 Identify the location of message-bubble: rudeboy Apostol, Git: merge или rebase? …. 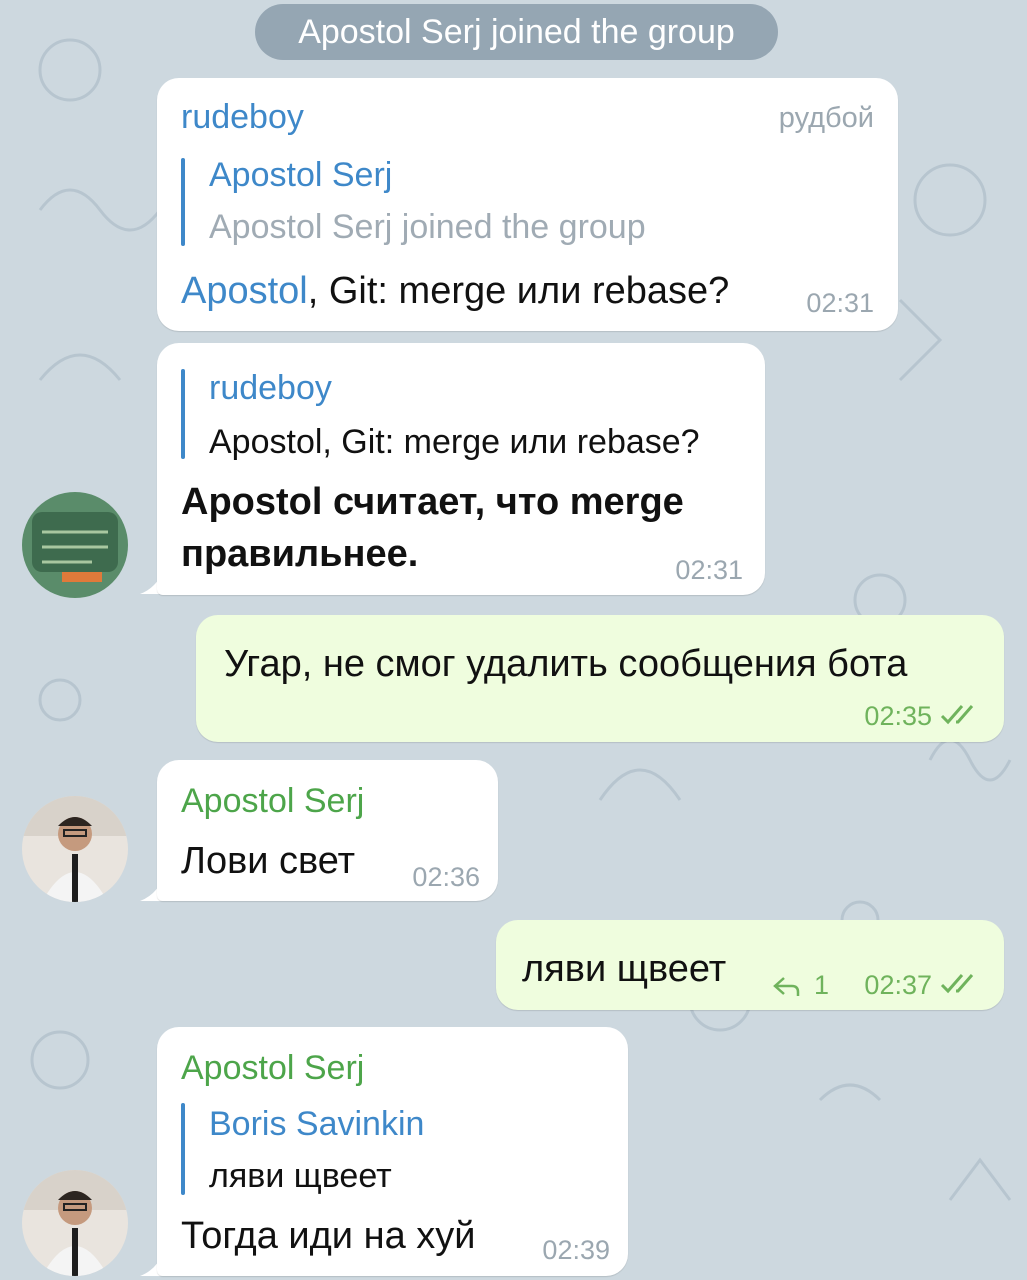
(461, 469).